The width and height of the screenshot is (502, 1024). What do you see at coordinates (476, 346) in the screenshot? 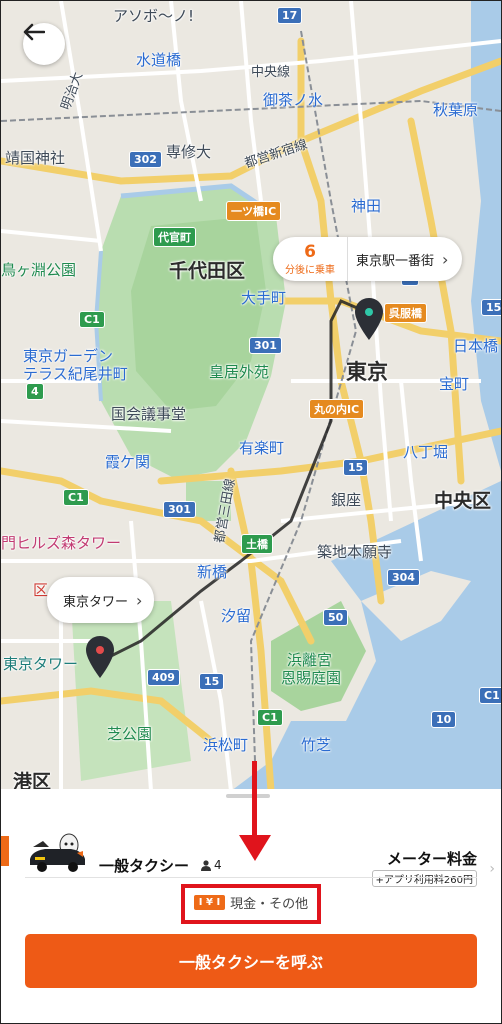
I see `map-label: 日本橋` at bounding box center [476, 346].